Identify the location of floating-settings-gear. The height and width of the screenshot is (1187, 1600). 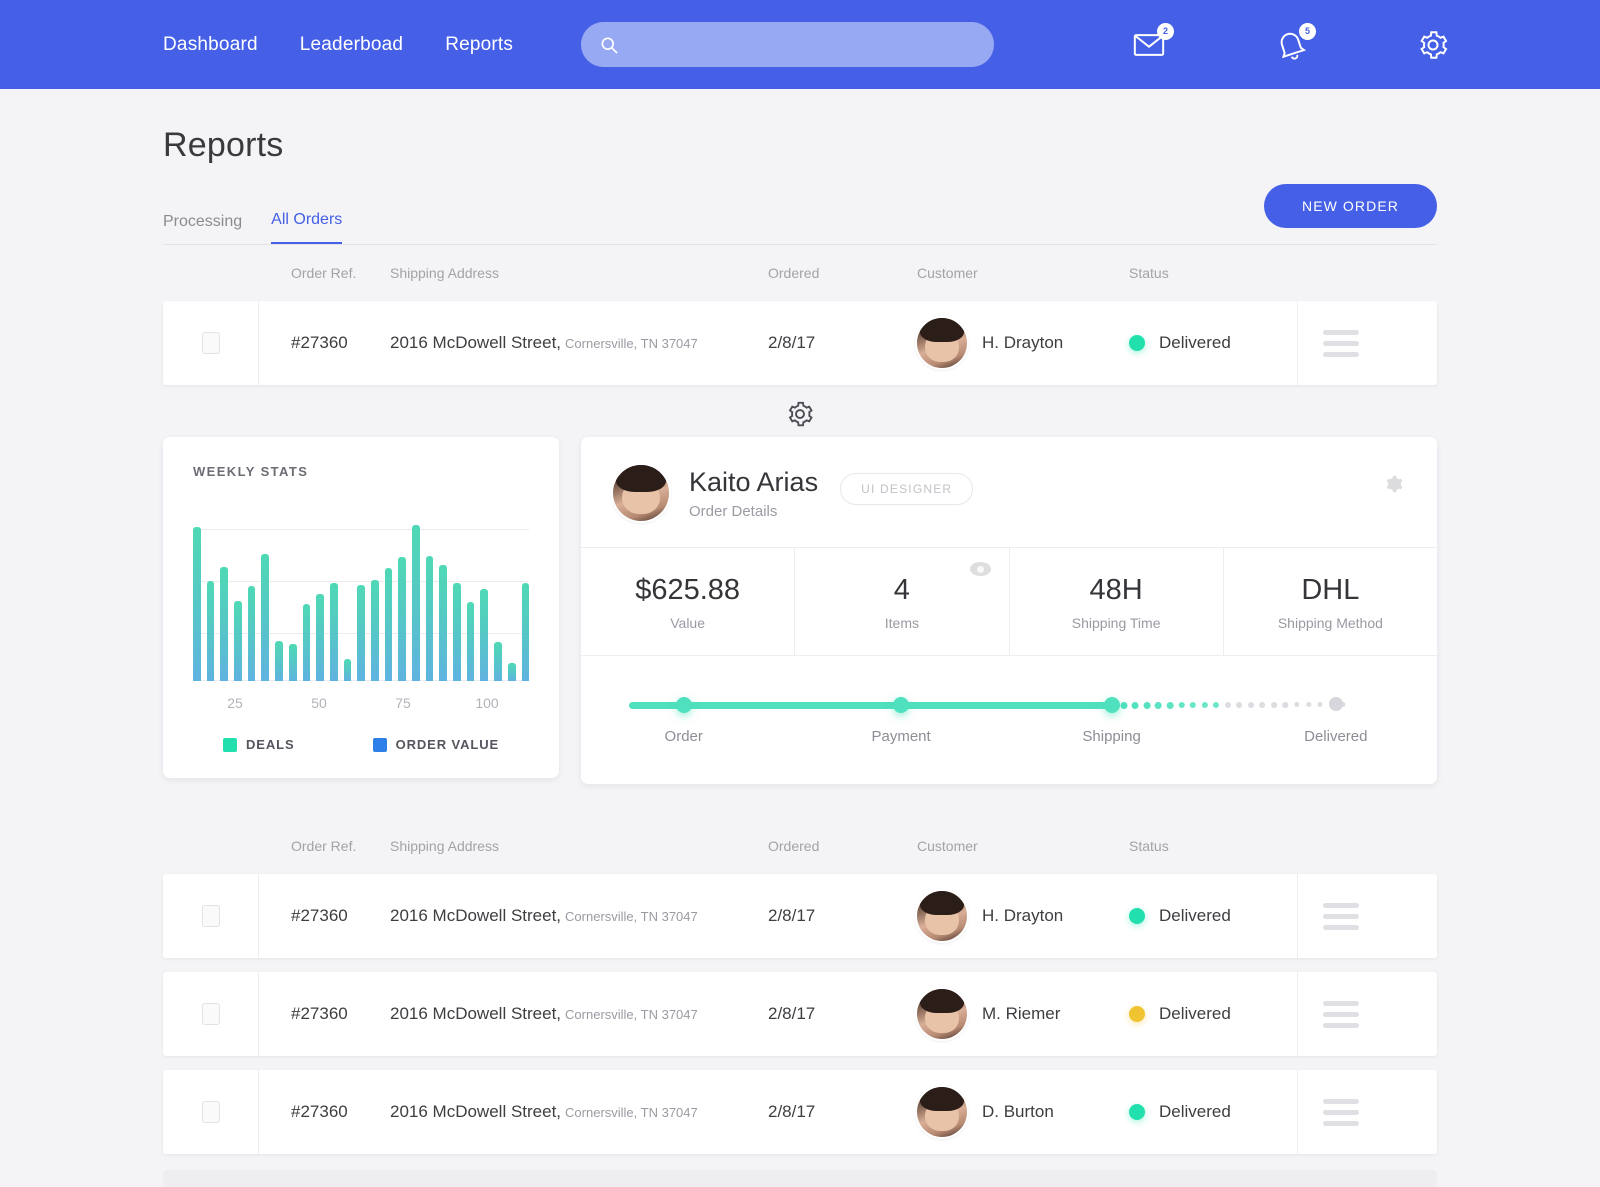
(800, 414).